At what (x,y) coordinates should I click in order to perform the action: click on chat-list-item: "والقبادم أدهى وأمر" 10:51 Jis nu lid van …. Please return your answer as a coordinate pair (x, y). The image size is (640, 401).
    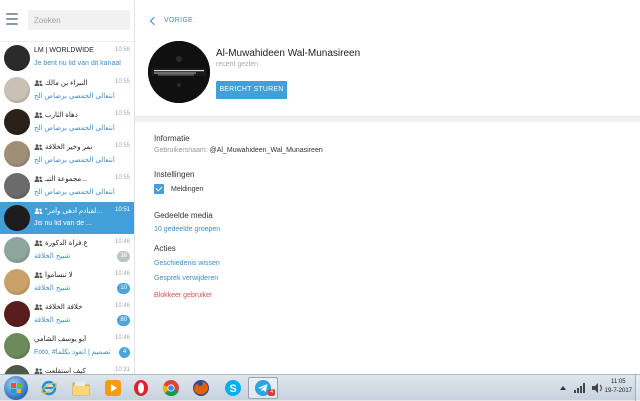
    Looking at the image, I should click on (67, 218).